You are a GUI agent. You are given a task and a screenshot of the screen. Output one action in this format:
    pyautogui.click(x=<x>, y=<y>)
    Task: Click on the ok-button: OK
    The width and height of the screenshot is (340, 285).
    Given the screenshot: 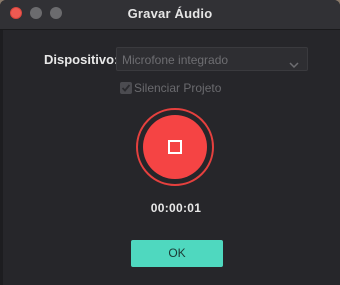 What is the action you would take?
    pyautogui.click(x=177, y=253)
    